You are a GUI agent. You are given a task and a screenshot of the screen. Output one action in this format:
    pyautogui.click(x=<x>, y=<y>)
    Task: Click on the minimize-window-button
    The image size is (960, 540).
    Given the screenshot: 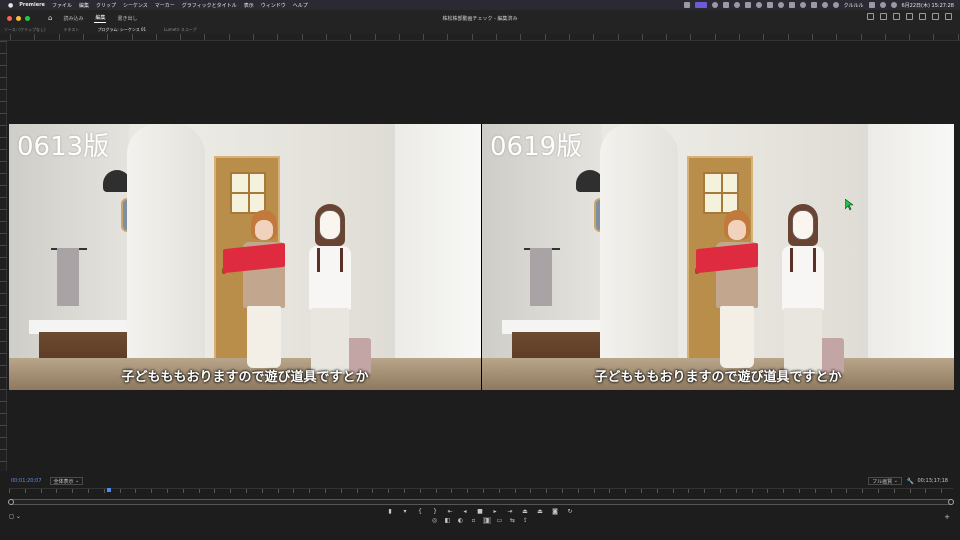 What is the action you would take?
    pyautogui.click(x=18, y=18)
    